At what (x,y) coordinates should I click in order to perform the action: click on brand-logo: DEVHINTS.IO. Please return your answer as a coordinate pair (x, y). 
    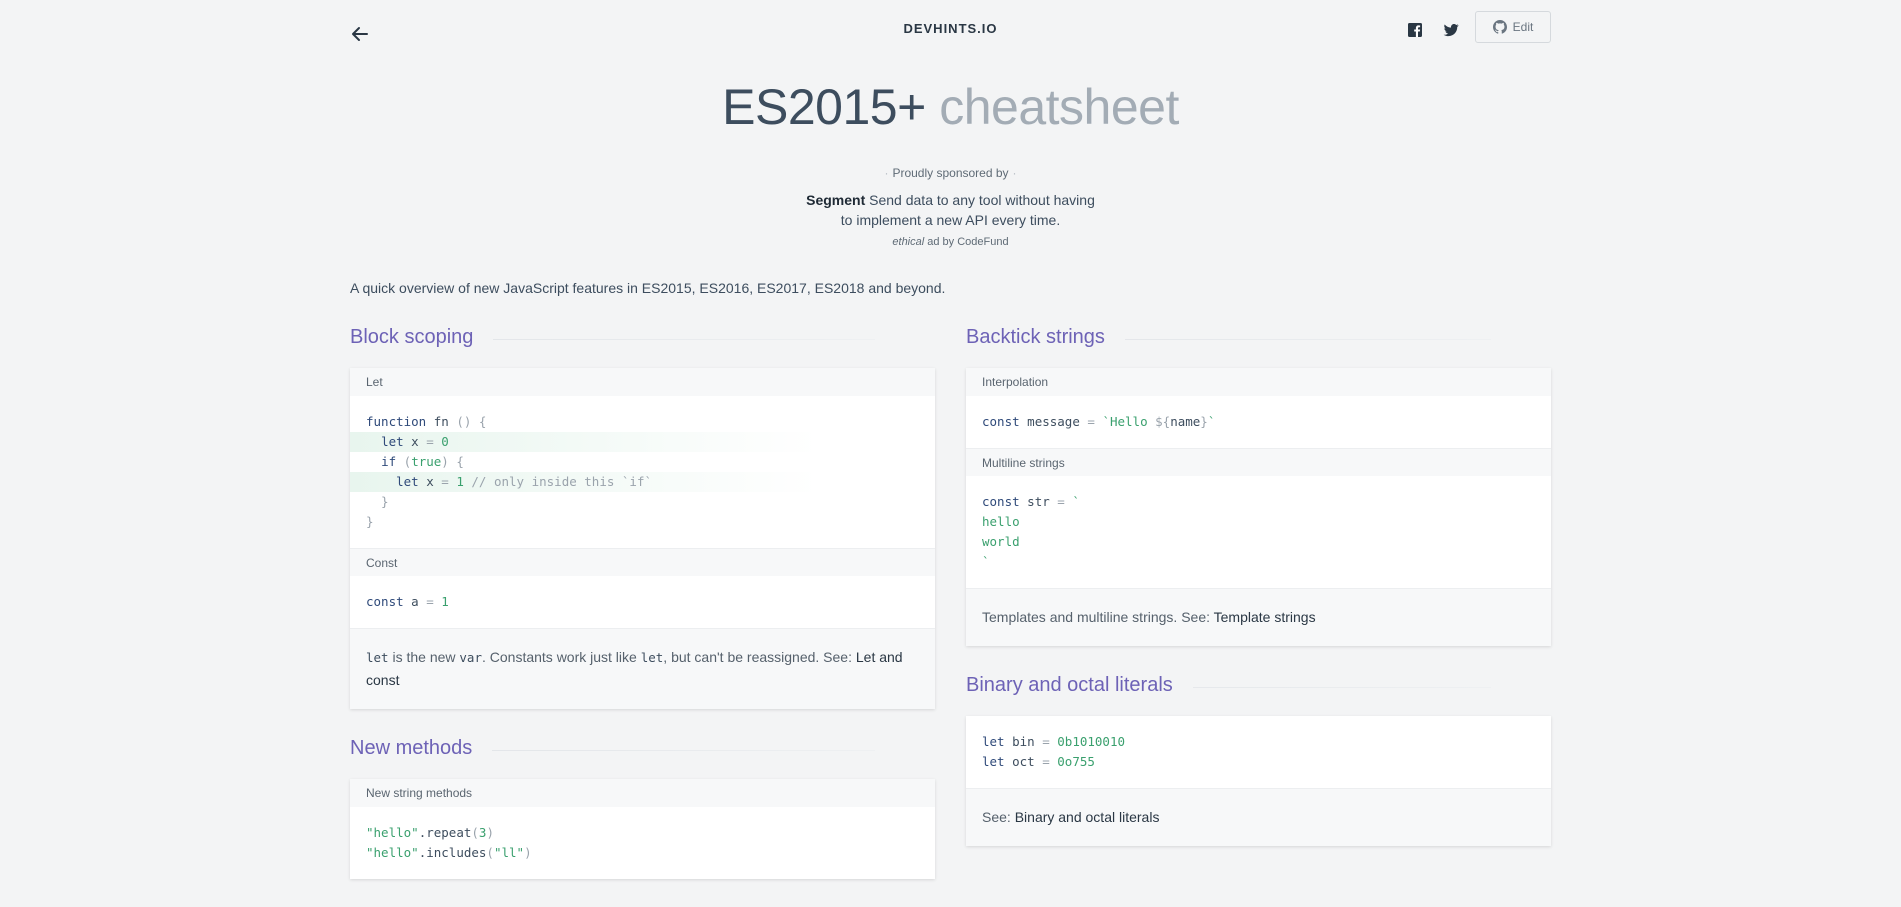
    Looking at the image, I should click on (950, 28).